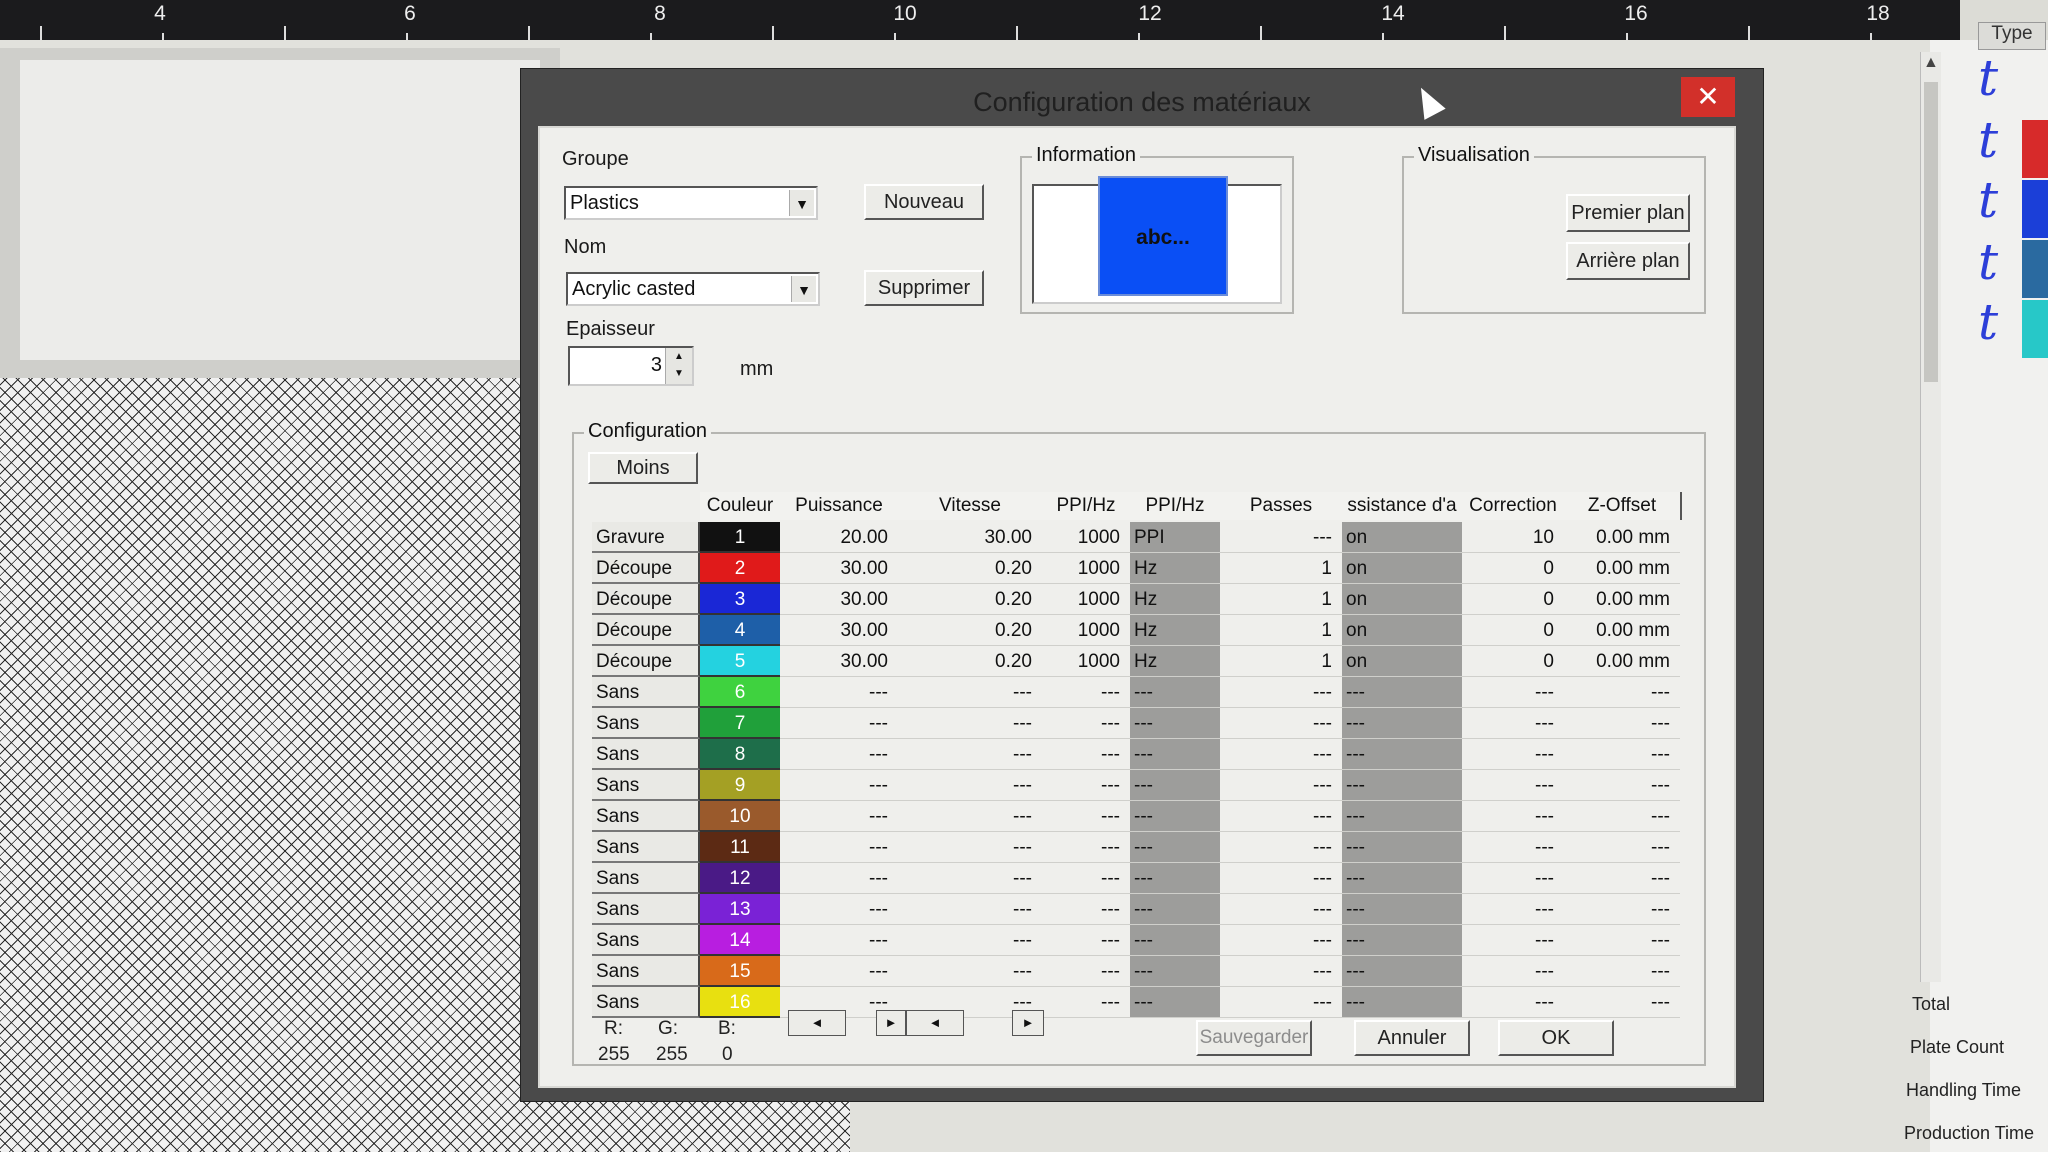  Describe the element at coordinates (803, 289) in the screenshot. I see `chevron-down-icon: ▼` at that location.